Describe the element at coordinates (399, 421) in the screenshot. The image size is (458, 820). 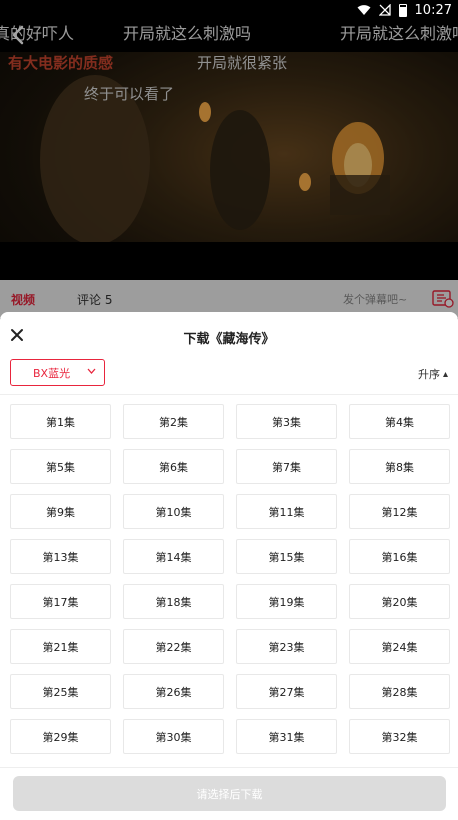
I see `episode-item: 第4集` at that location.